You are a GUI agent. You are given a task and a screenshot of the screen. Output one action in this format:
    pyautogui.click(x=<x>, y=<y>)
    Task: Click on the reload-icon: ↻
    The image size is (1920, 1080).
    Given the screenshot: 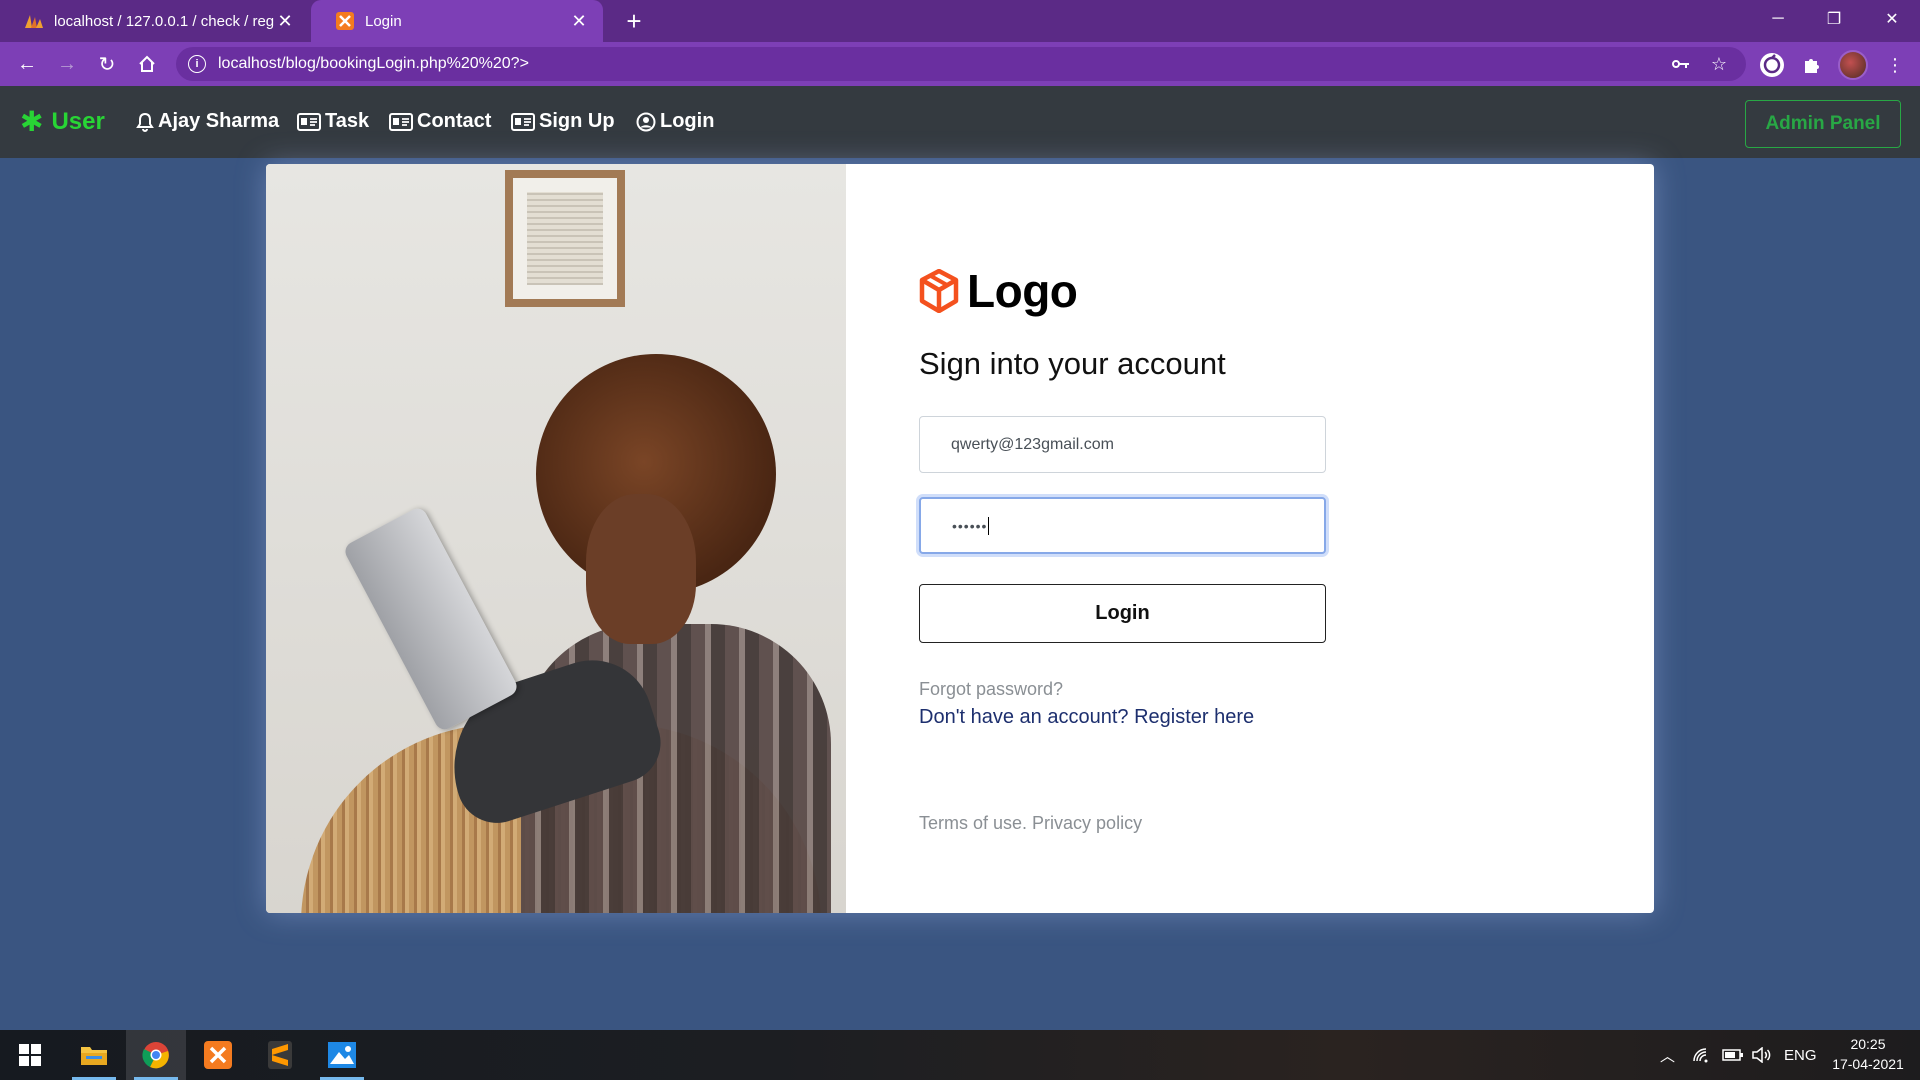 What is the action you would take?
    pyautogui.click(x=107, y=64)
    